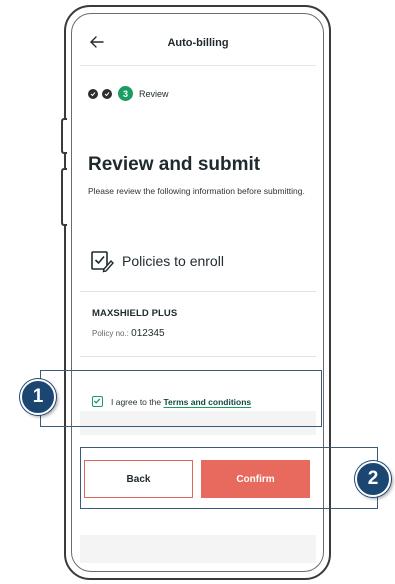  I want to click on policy-number-value: 012345, so click(148, 333).